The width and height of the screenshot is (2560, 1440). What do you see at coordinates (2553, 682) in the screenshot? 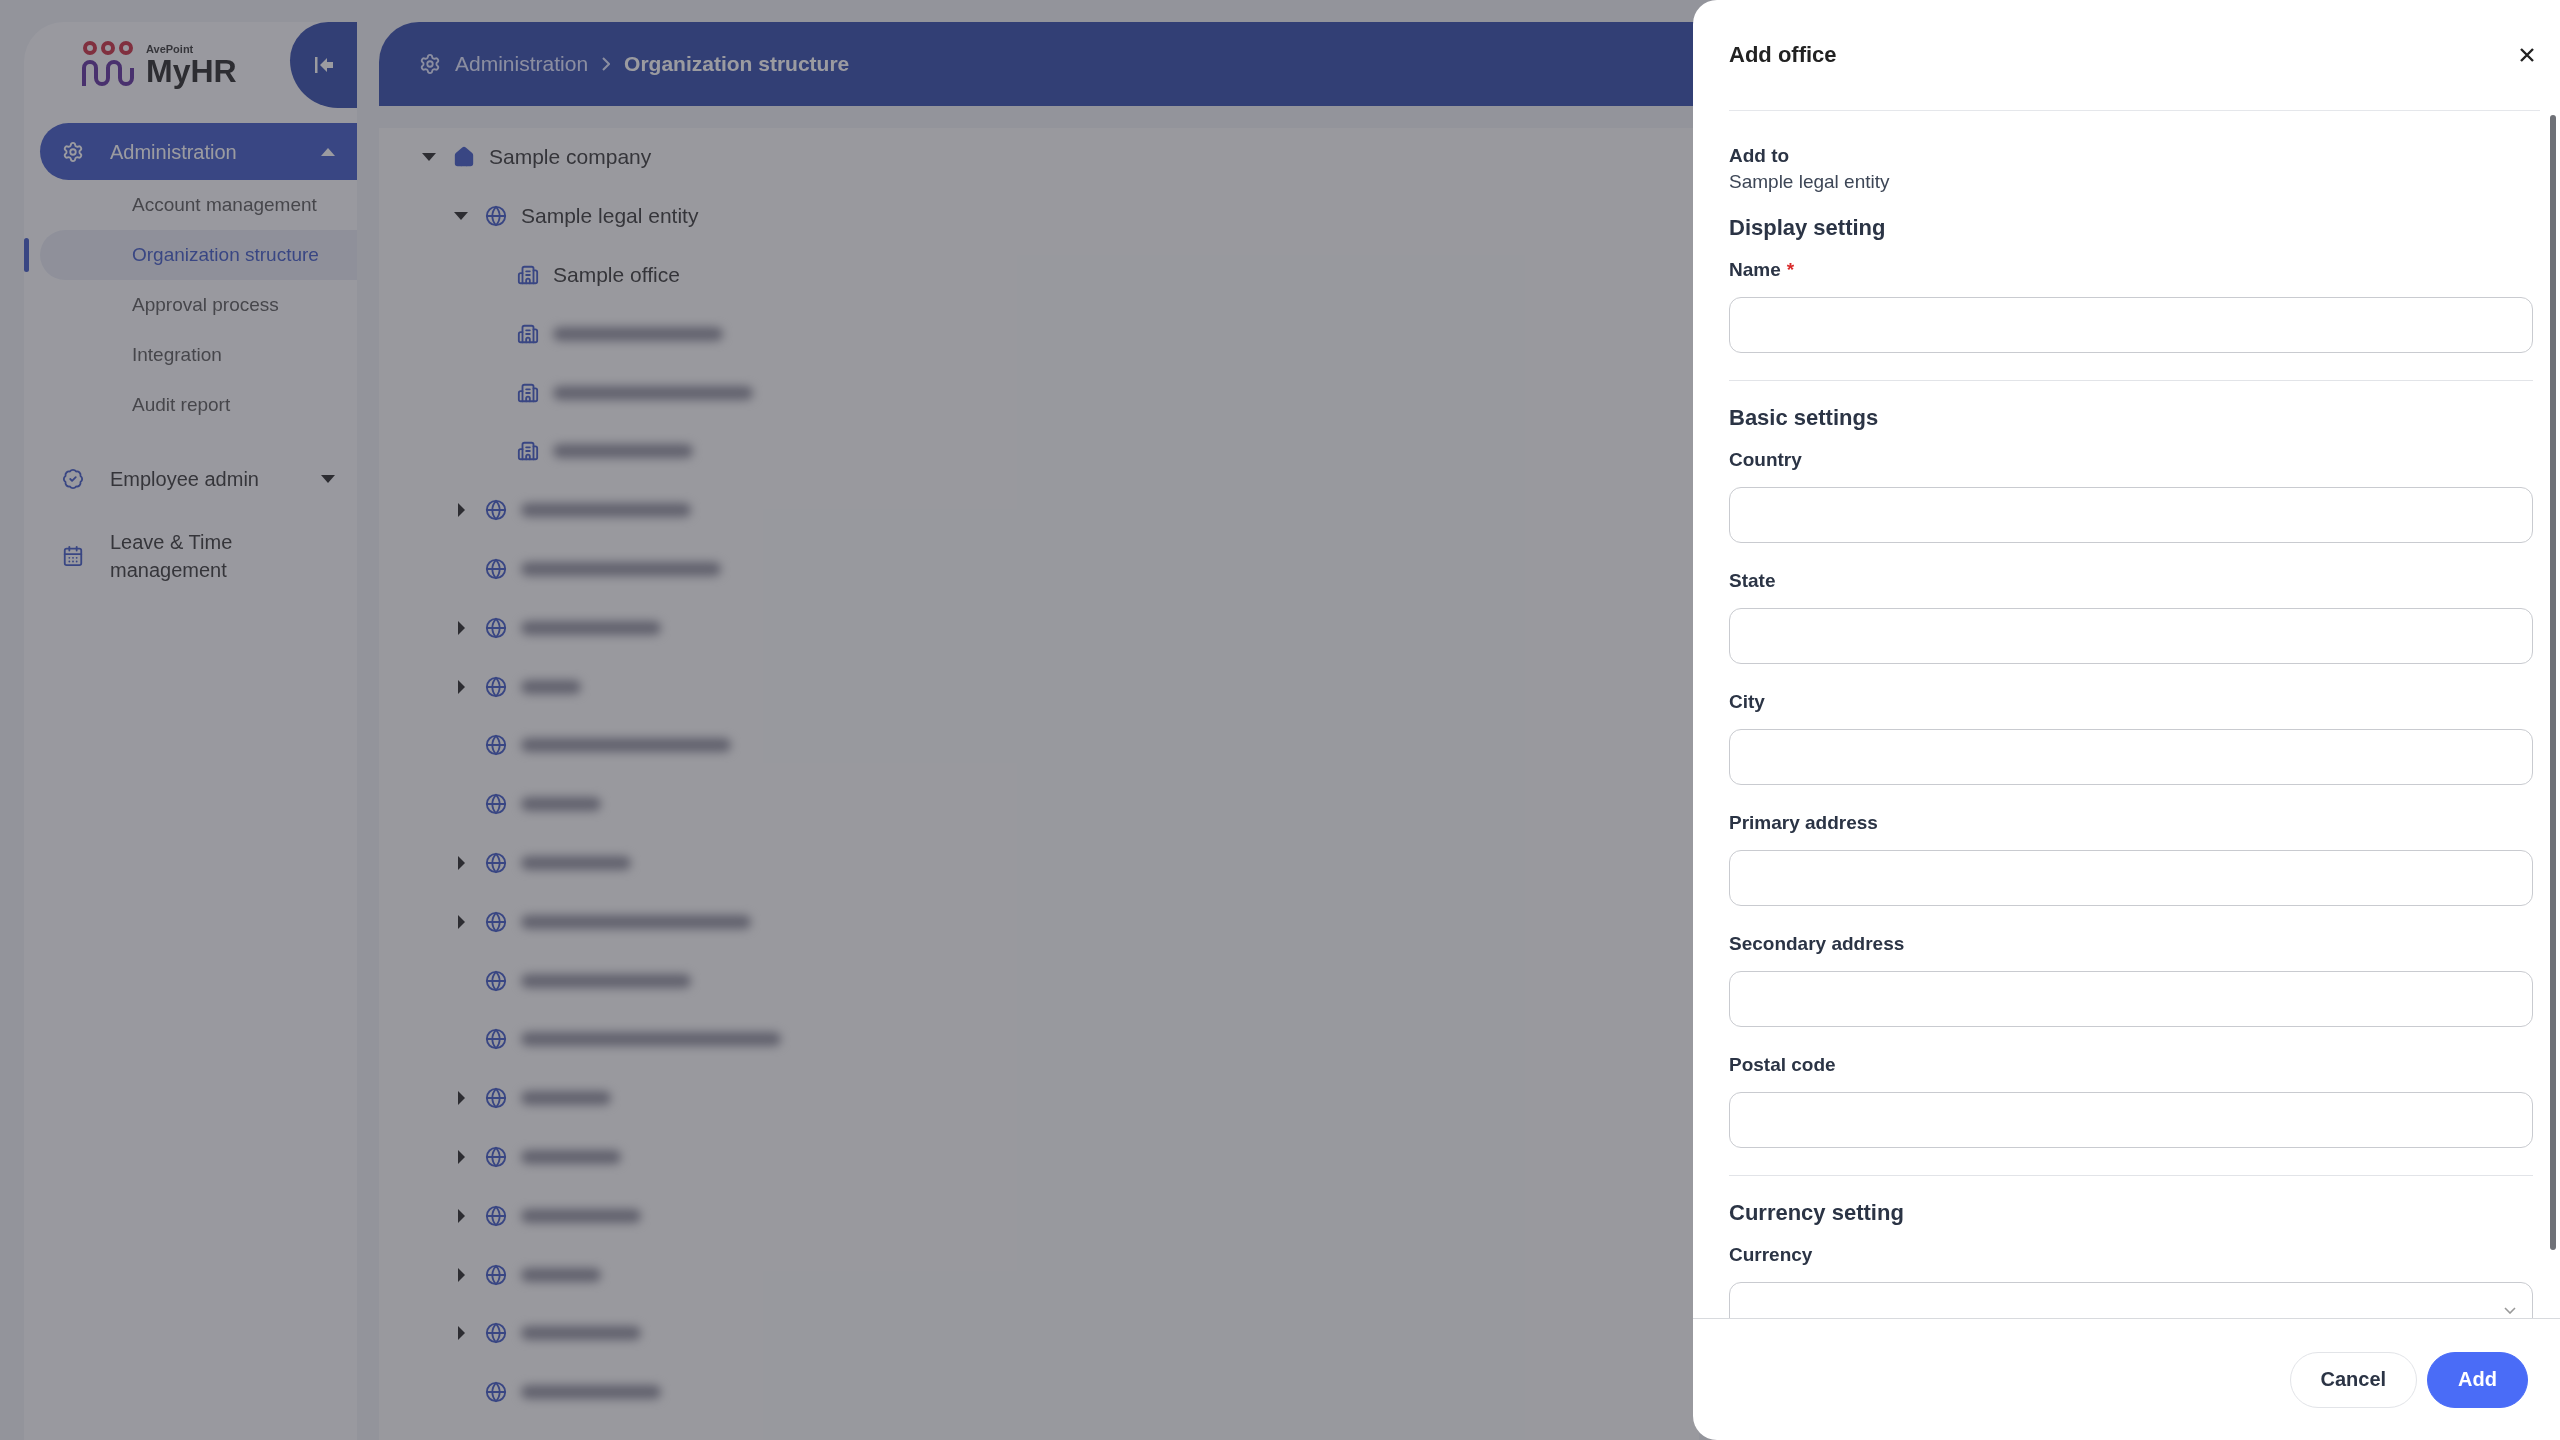
I see `scrollbar` at bounding box center [2553, 682].